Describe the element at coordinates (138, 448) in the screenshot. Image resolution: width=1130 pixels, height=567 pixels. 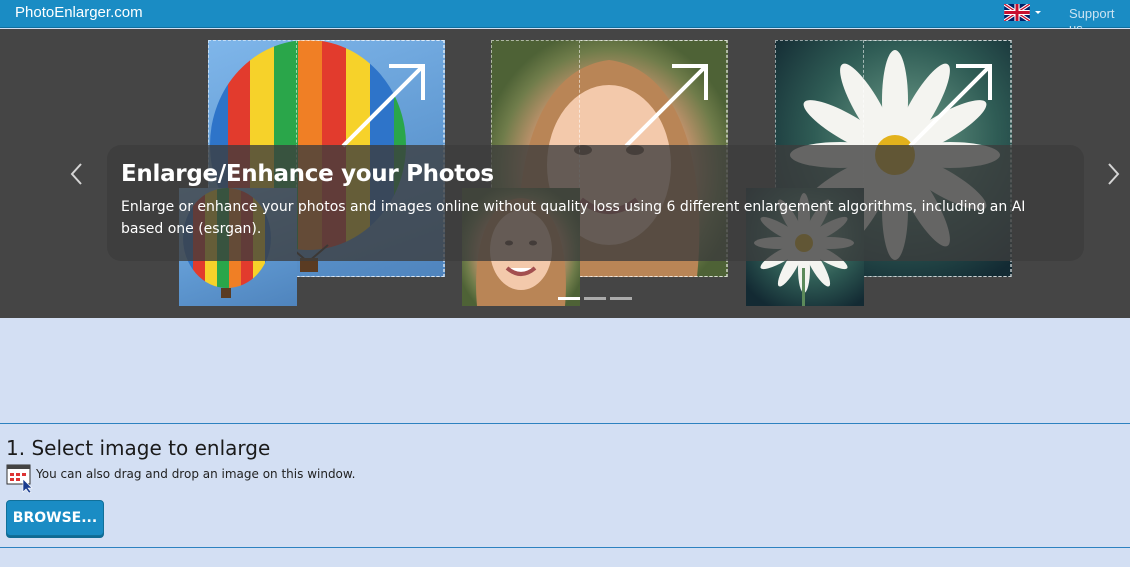
I see `step-title: 1. Select image to enlarge` at that location.